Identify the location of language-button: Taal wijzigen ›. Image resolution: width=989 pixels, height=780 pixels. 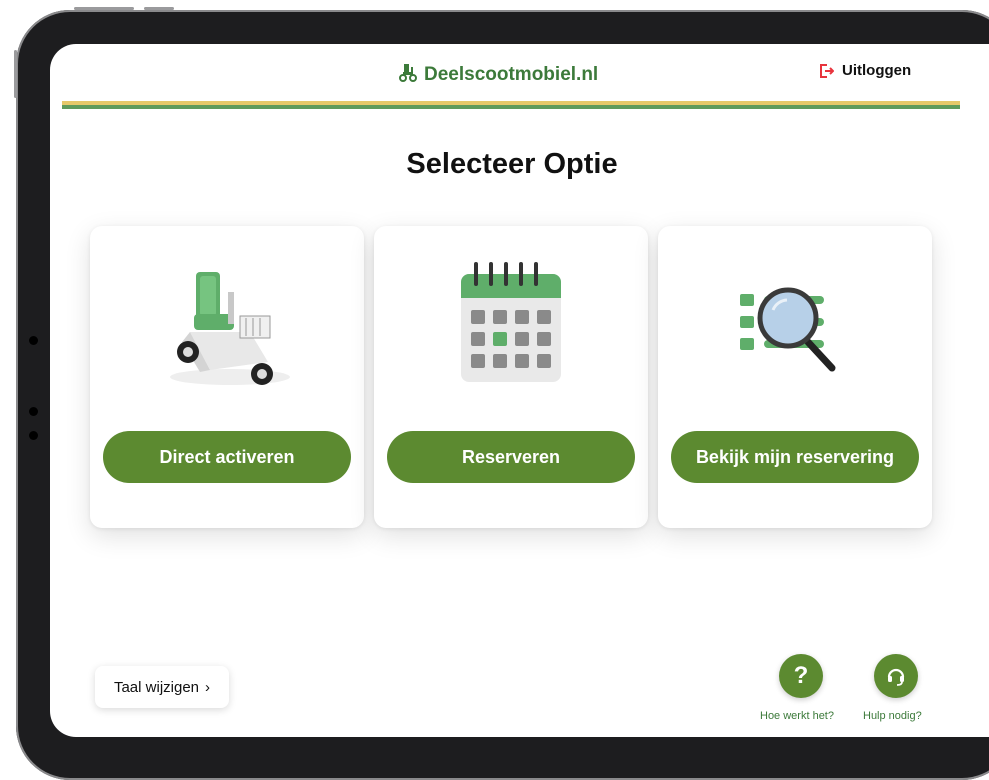
(162, 687).